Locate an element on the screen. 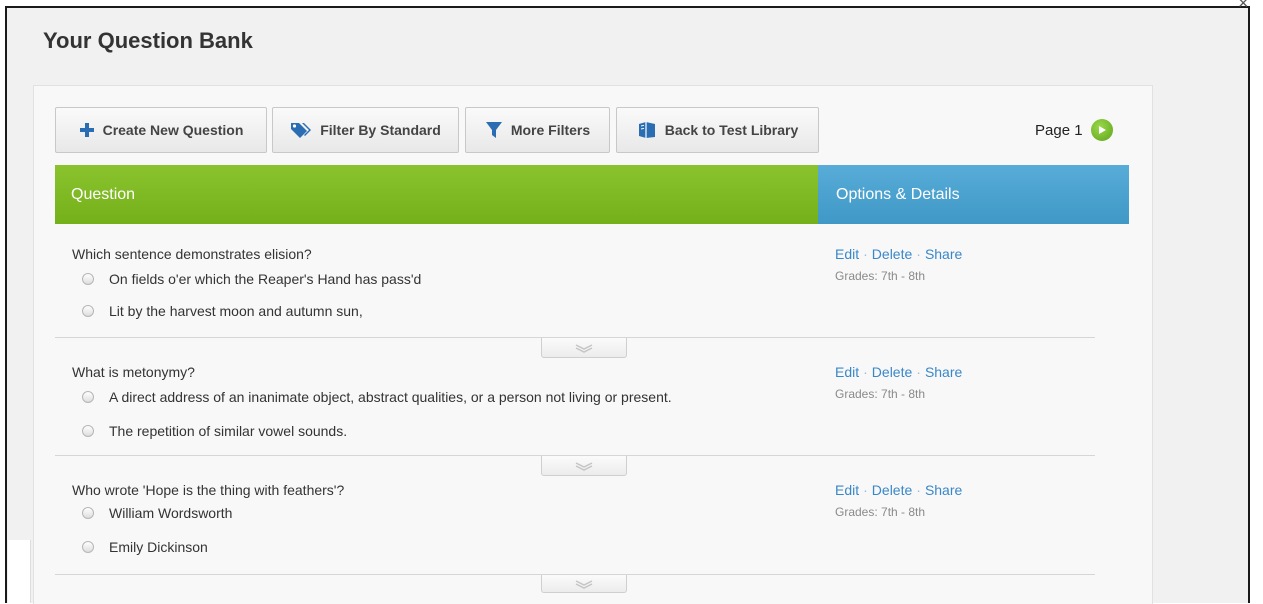  answer-option-text: The repetition of similar vowel sounds. is located at coordinates (228, 431).